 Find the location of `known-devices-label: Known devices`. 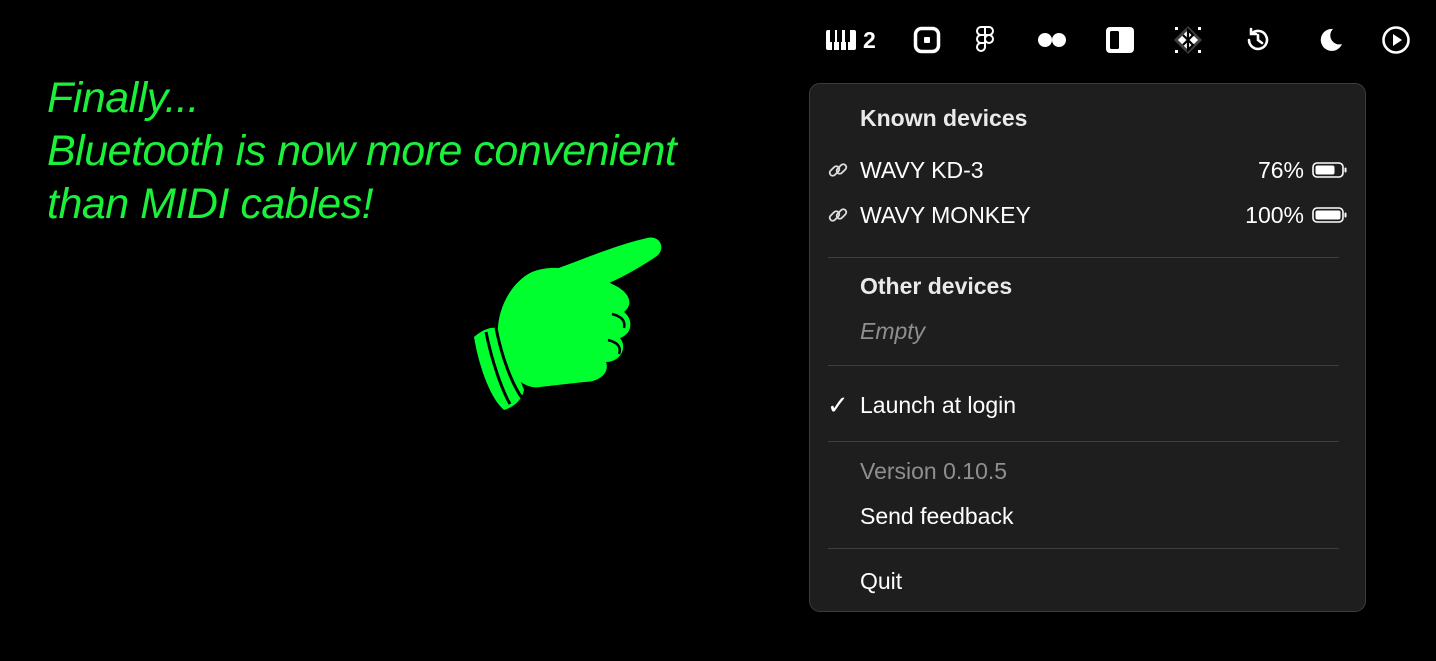

known-devices-label: Known devices is located at coordinates (944, 117).